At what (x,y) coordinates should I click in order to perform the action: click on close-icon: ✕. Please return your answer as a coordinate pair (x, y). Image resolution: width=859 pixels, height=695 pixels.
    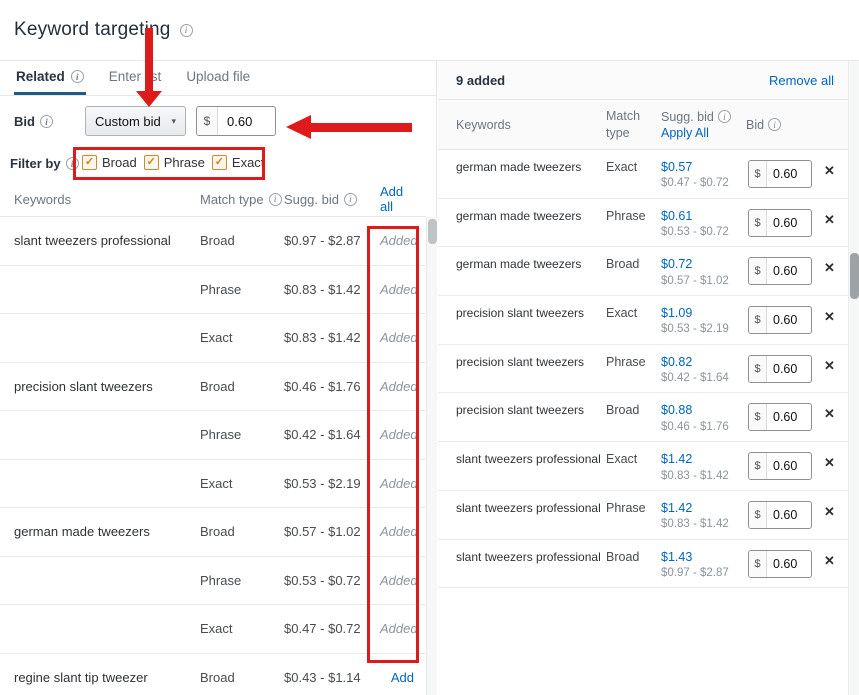
    Looking at the image, I should click on (829, 219).